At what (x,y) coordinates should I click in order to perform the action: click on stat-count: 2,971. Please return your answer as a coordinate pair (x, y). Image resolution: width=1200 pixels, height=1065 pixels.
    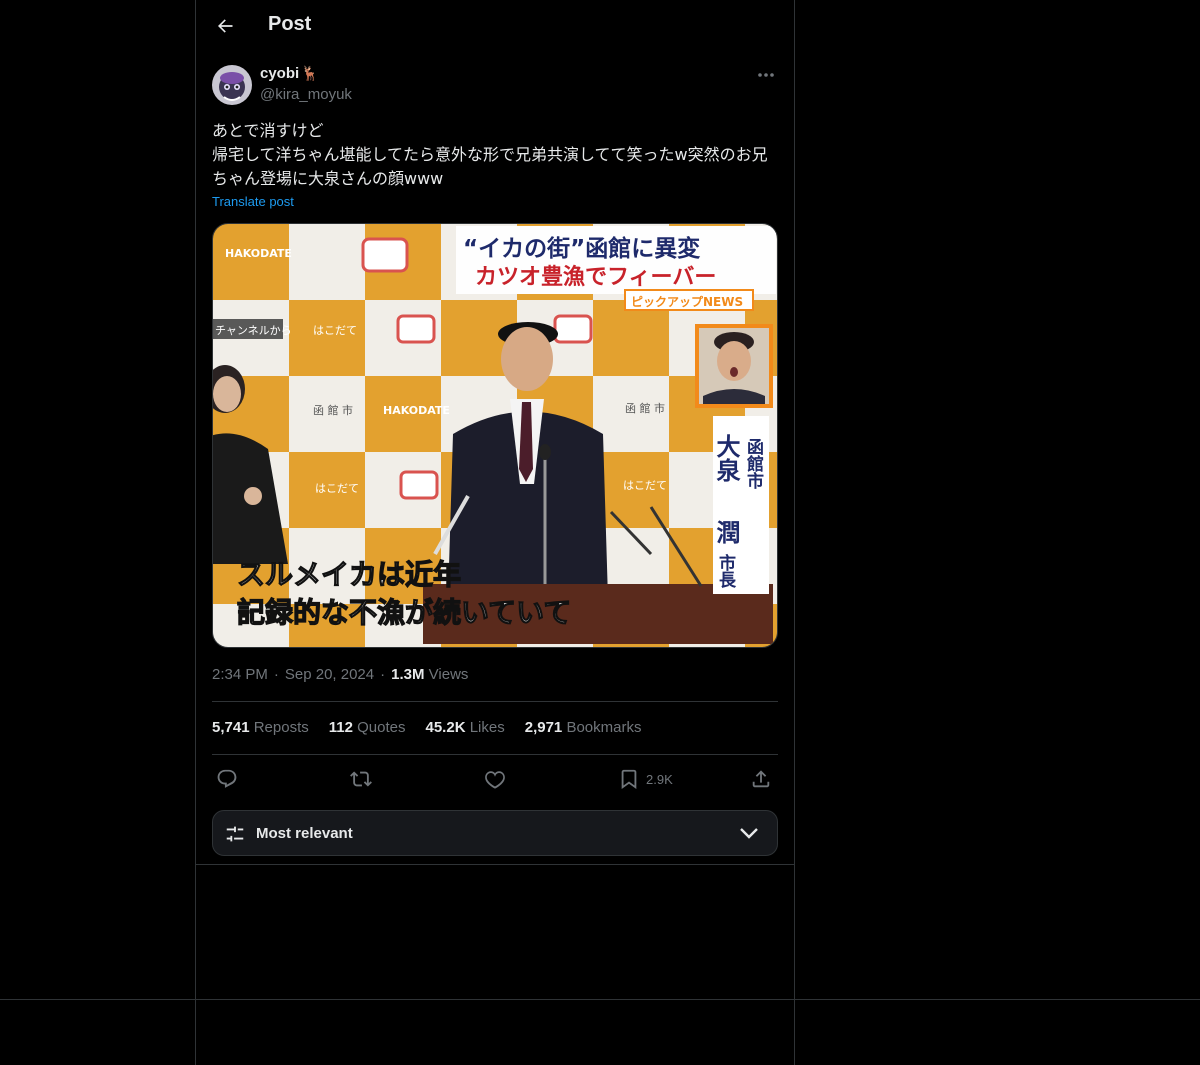
    Looking at the image, I should click on (543, 727).